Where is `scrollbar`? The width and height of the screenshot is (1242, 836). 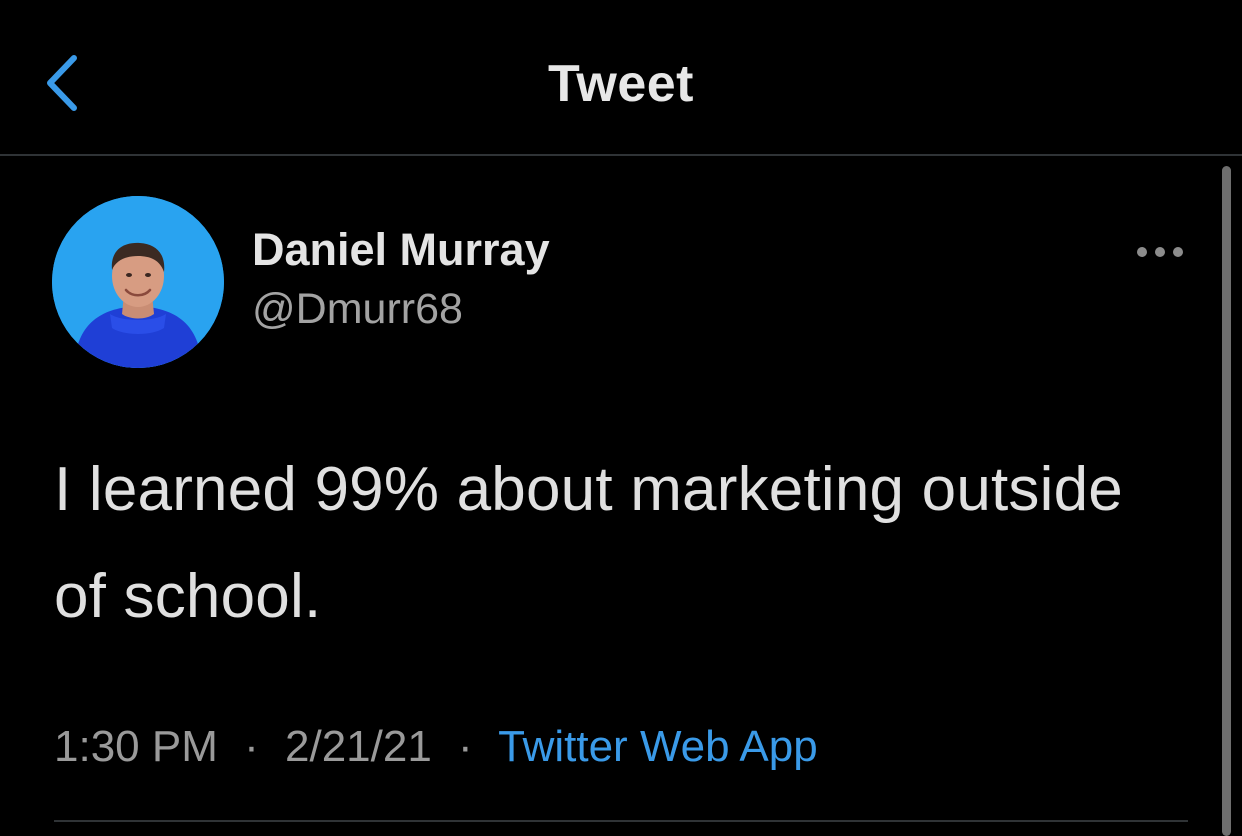
scrollbar is located at coordinates (1226, 501).